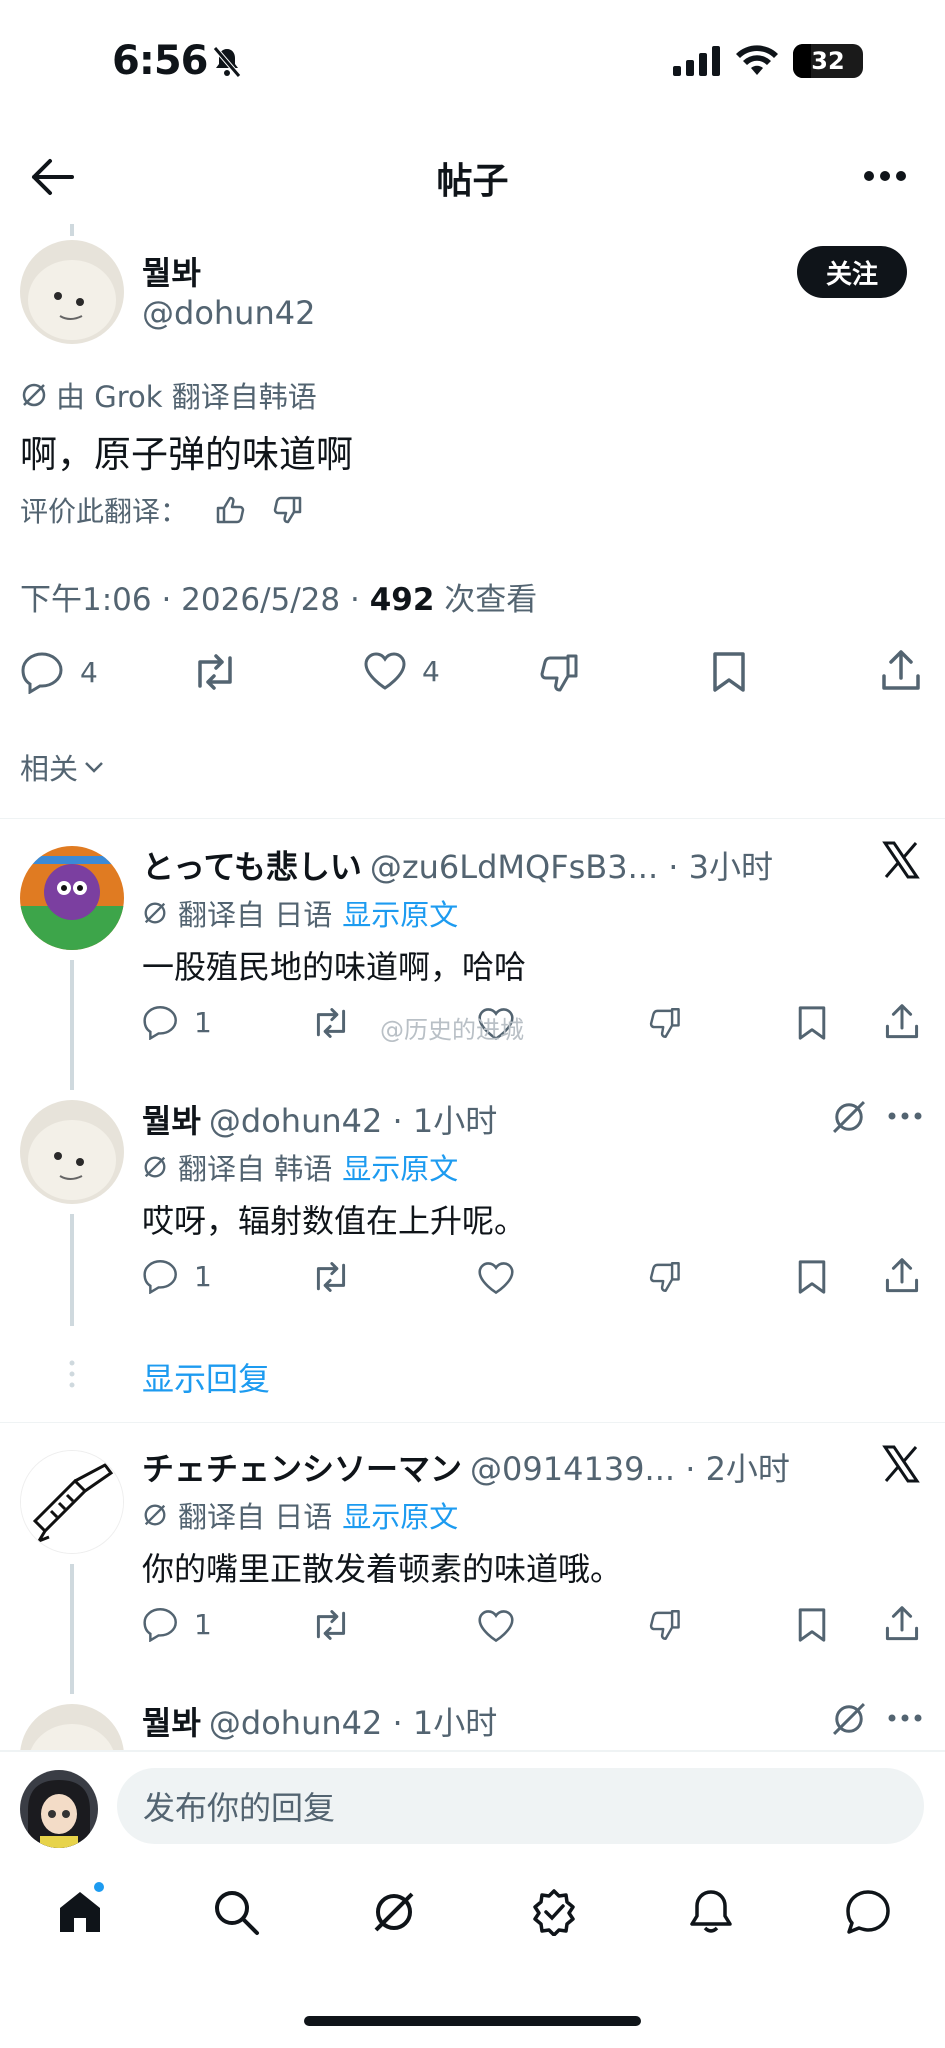  What do you see at coordinates (72, 292) in the screenshot?
I see `author-avatar` at bounding box center [72, 292].